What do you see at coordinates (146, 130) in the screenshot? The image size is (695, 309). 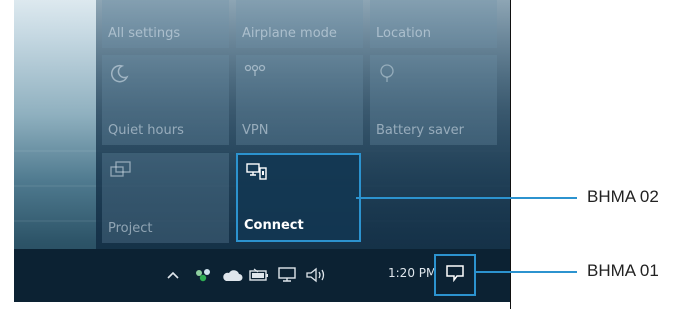 I see `tile-label: Quiet hours` at bounding box center [146, 130].